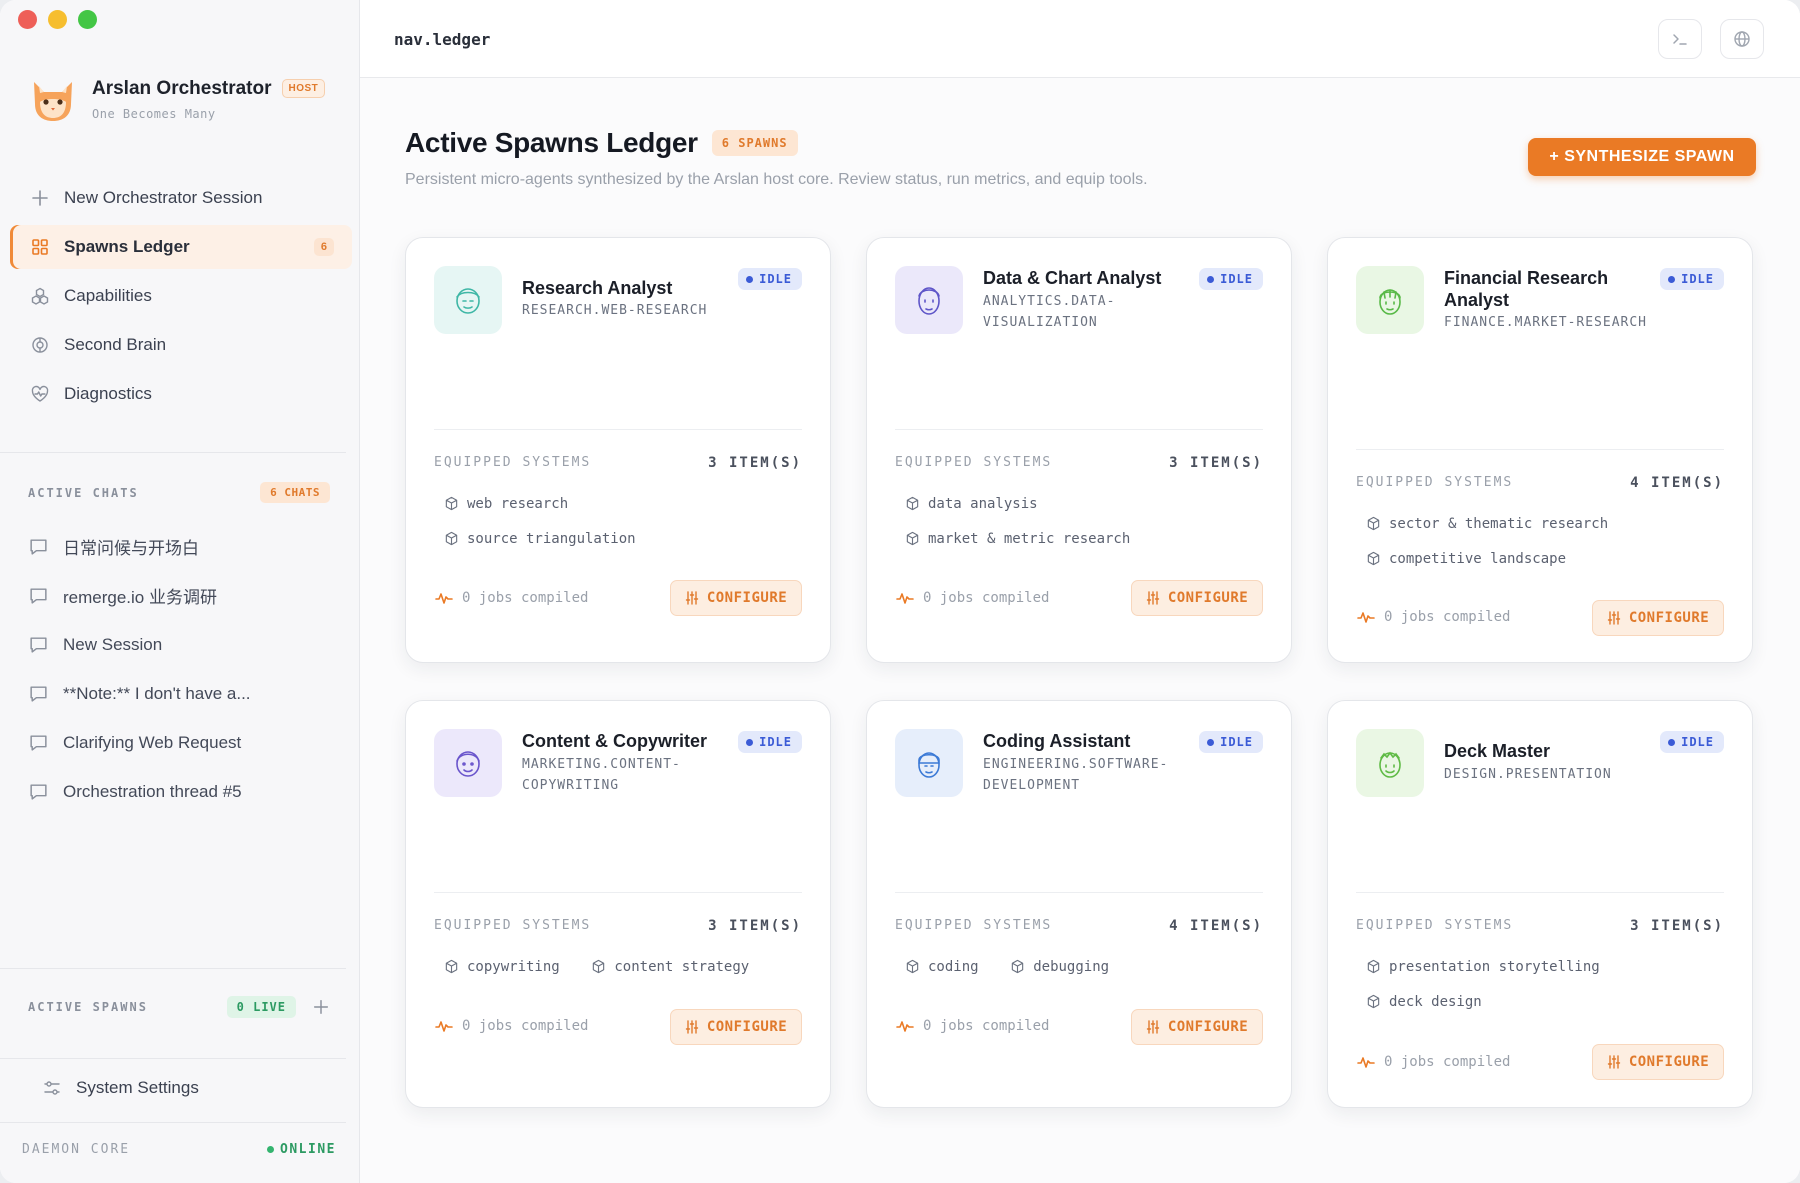  Describe the element at coordinates (321, 1007) in the screenshot. I see `add-spawn-plus-icon` at that location.